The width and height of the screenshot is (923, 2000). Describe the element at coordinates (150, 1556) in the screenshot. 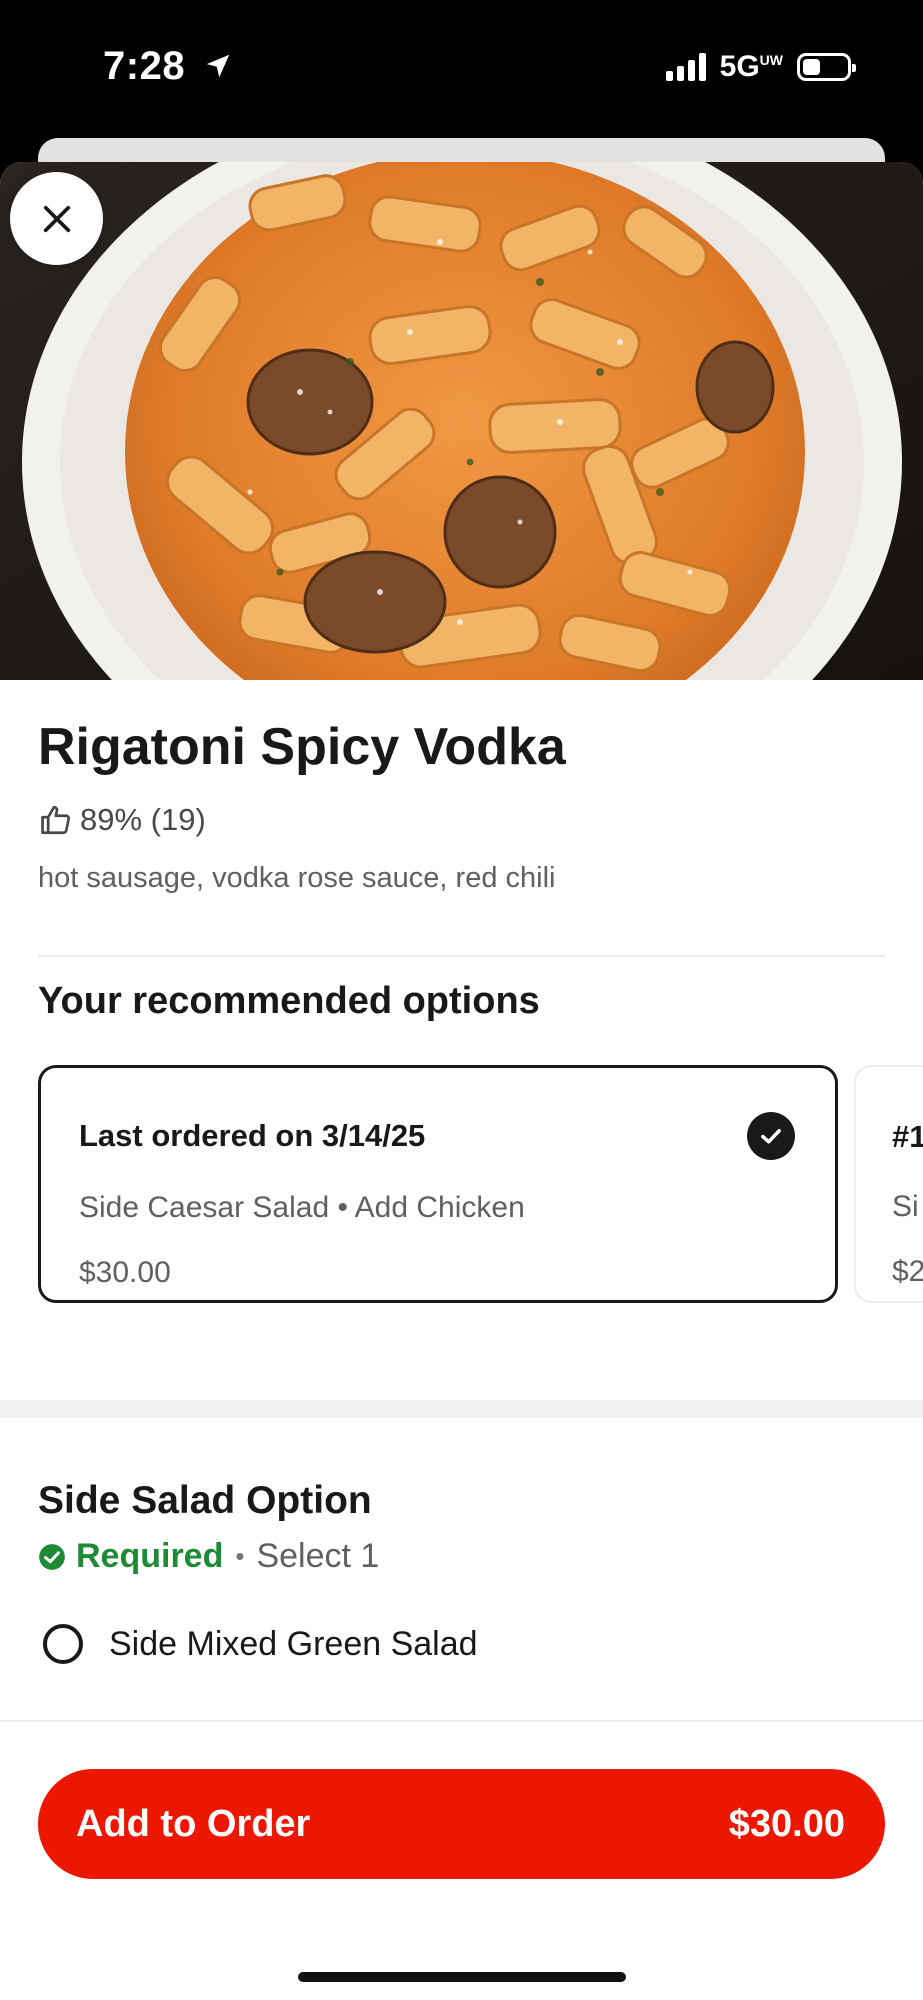

I see `required-label: Required` at that location.